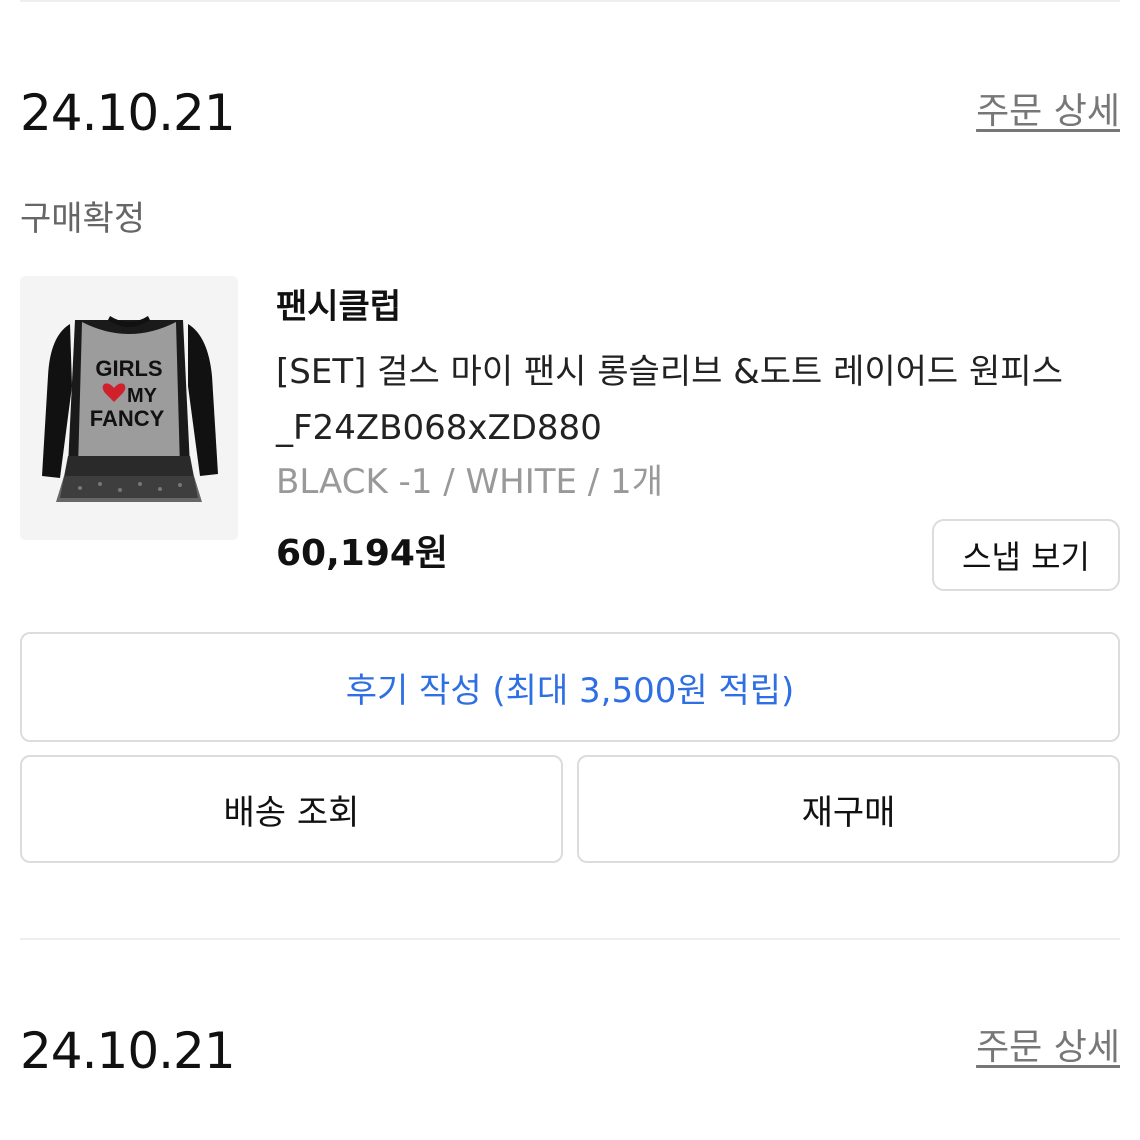 The width and height of the screenshot is (1140, 1140). I want to click on order-status: 구매확정, so click(83, 219).